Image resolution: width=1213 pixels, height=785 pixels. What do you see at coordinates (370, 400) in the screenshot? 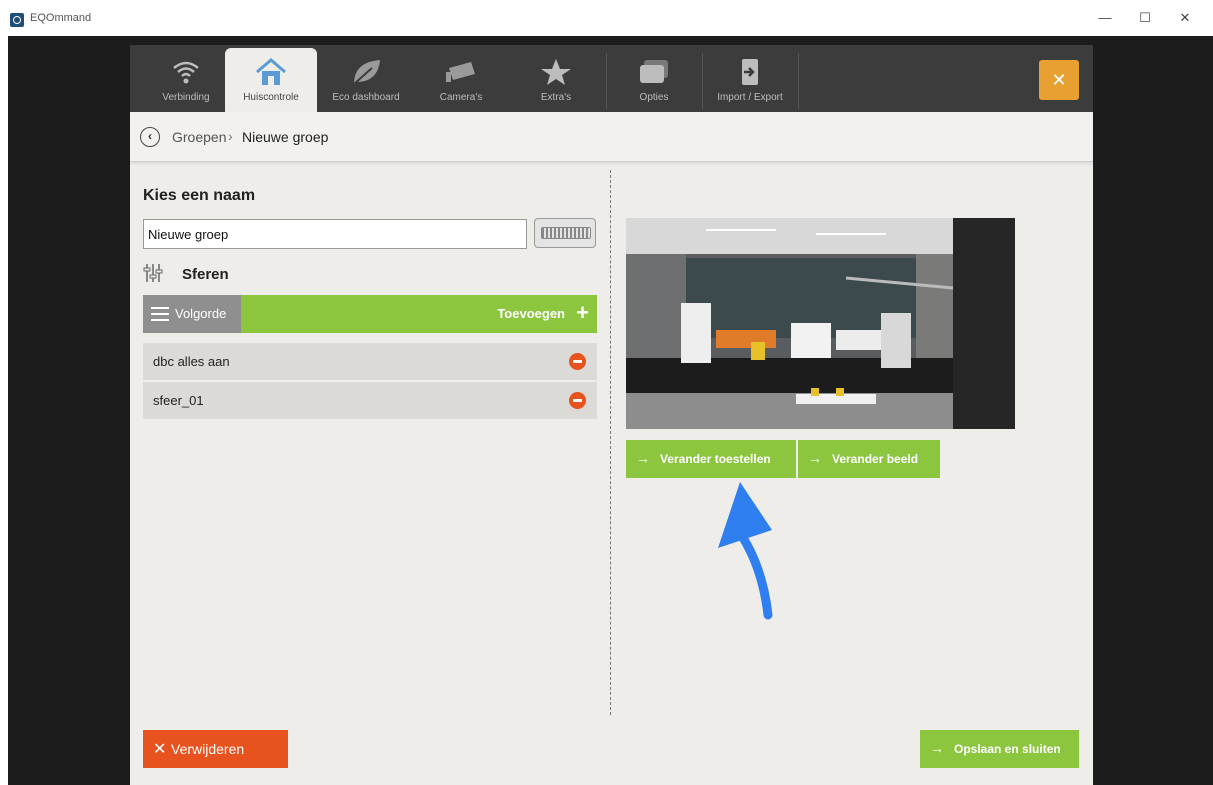
I see `list-item: sfeer_01` at bounding box center [370, 400].